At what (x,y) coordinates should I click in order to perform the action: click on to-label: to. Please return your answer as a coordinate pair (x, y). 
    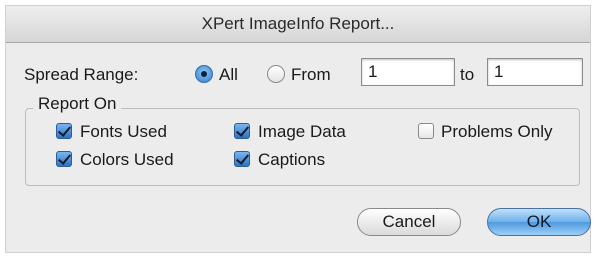
    Looking at the image, I should click on (467, 74).